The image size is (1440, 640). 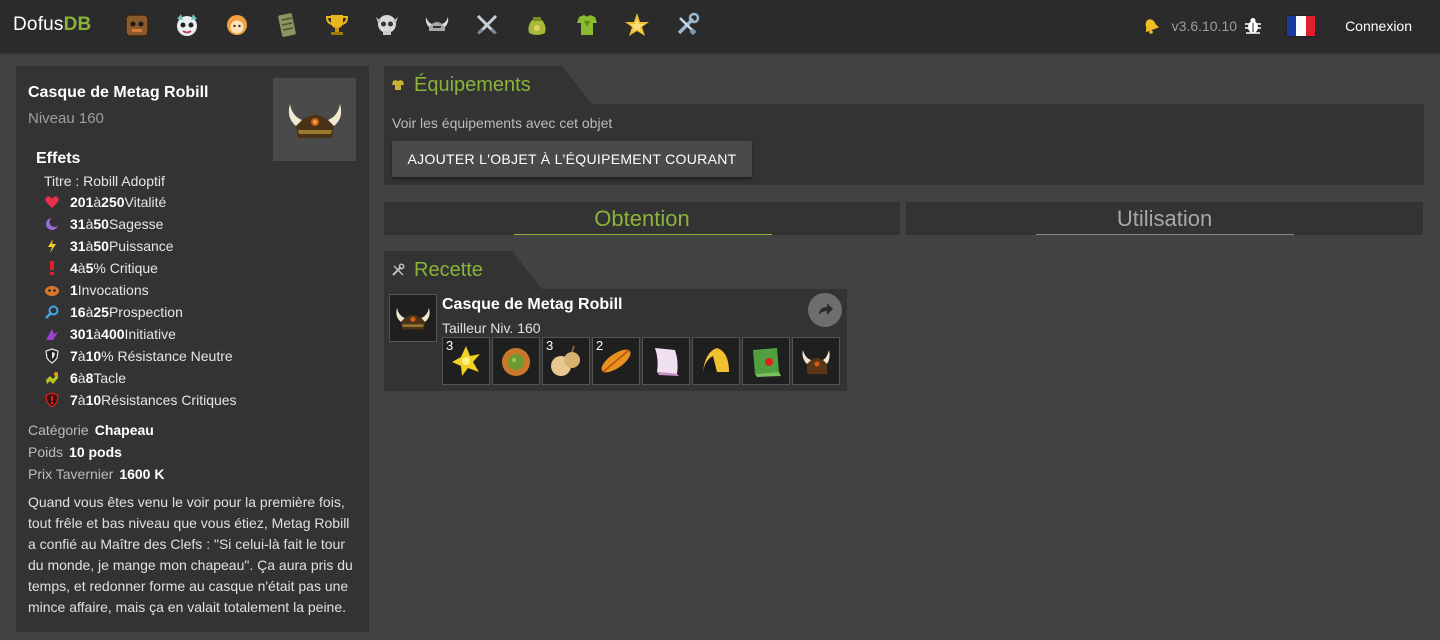 What do you see at coordinates (687, 25) in the screenshot?
I see `tools-icon` at bounding box center [687, 25].